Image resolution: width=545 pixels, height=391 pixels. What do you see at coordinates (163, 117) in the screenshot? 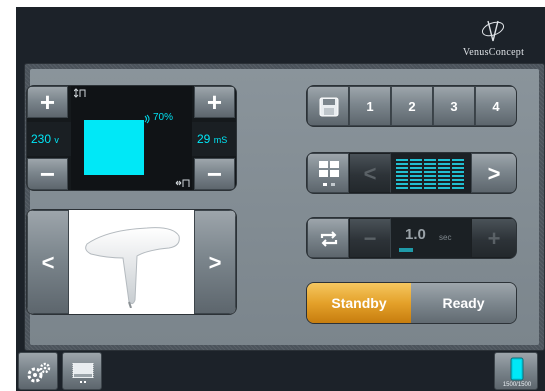
I see `energy-percent: 70%` at bounding box center [163, 117].